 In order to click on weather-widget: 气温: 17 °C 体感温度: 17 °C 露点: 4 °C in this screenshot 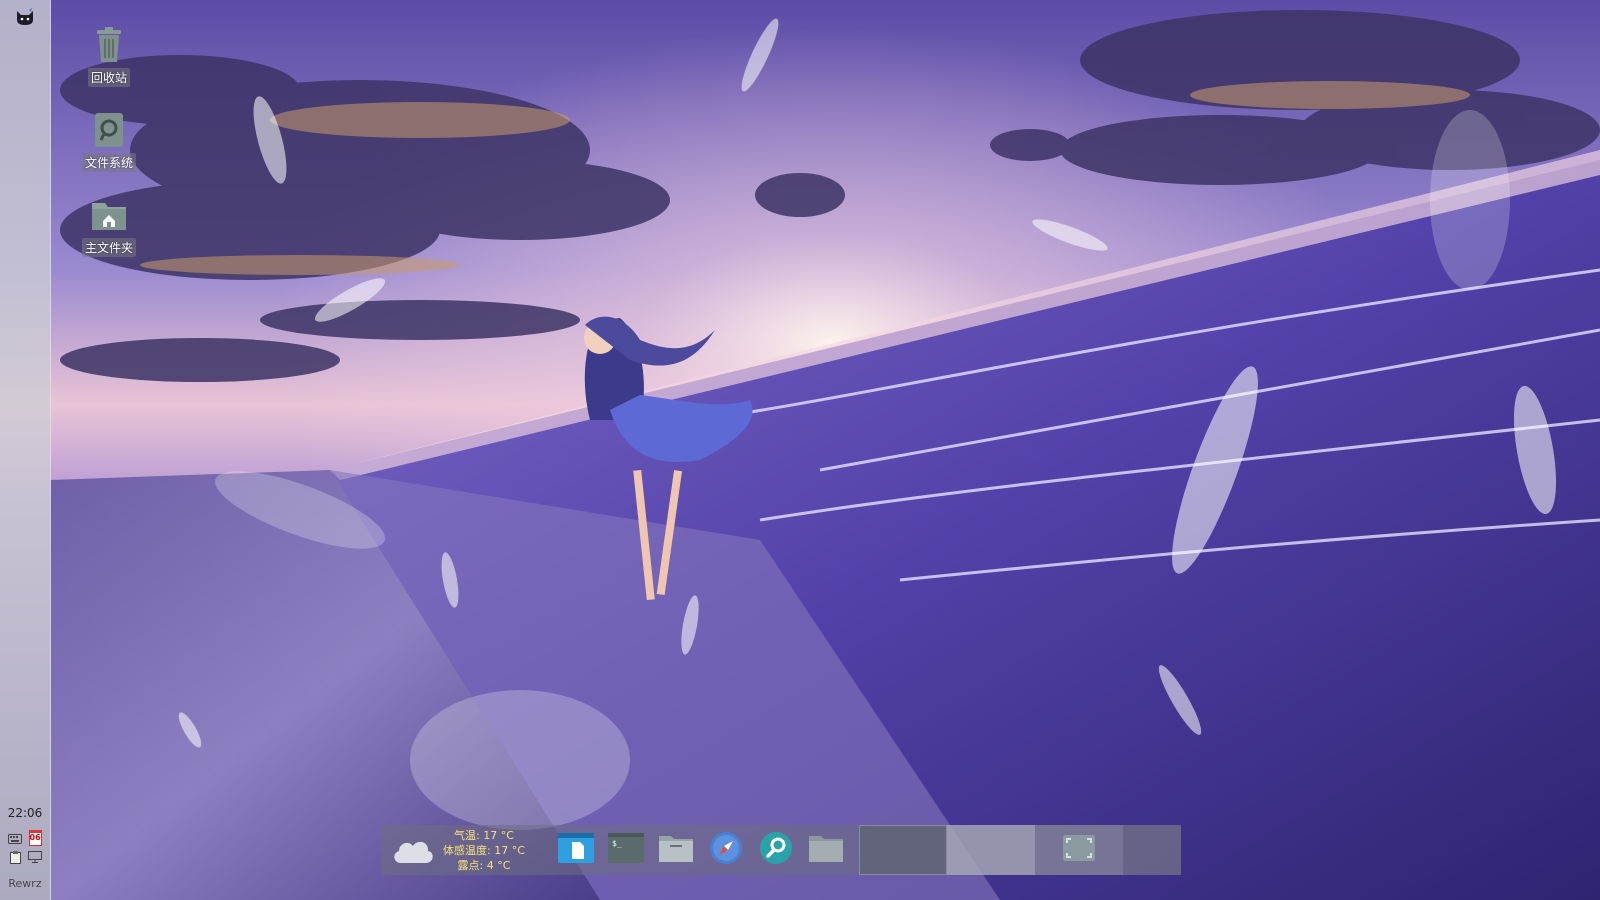, I will do `click(466, 850)`.